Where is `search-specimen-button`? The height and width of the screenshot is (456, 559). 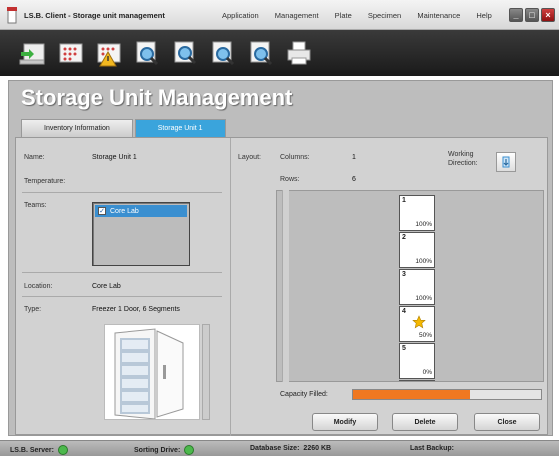
search-specimen-button is located at coordinates (185, 53).